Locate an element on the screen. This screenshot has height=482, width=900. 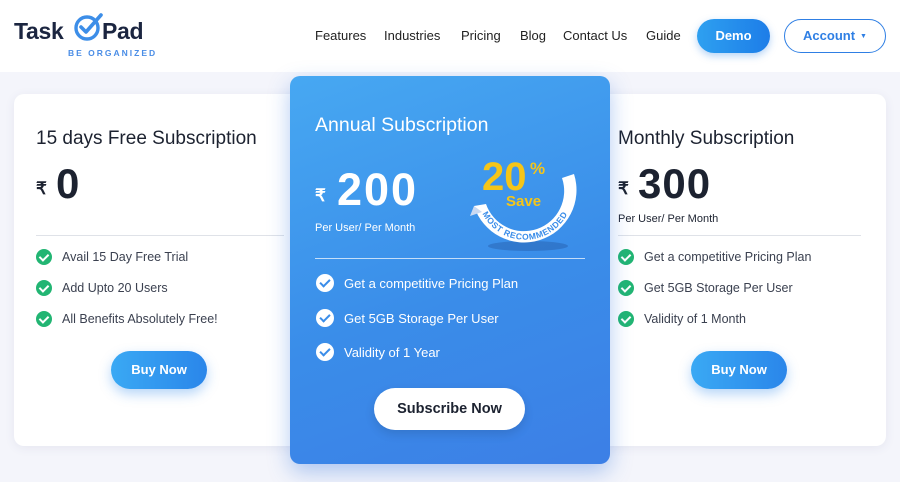
buy-now-button-free: Buy Now is located at coordinates (159, 370).